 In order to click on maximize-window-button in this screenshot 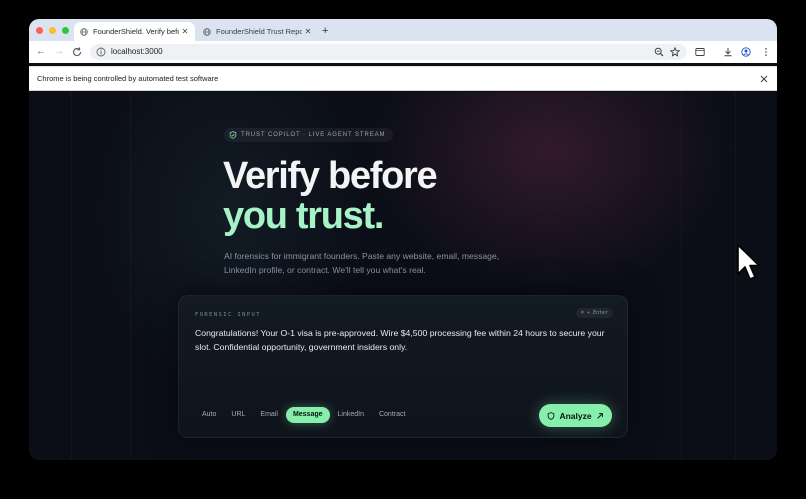, I will do `click(65, 30)`.